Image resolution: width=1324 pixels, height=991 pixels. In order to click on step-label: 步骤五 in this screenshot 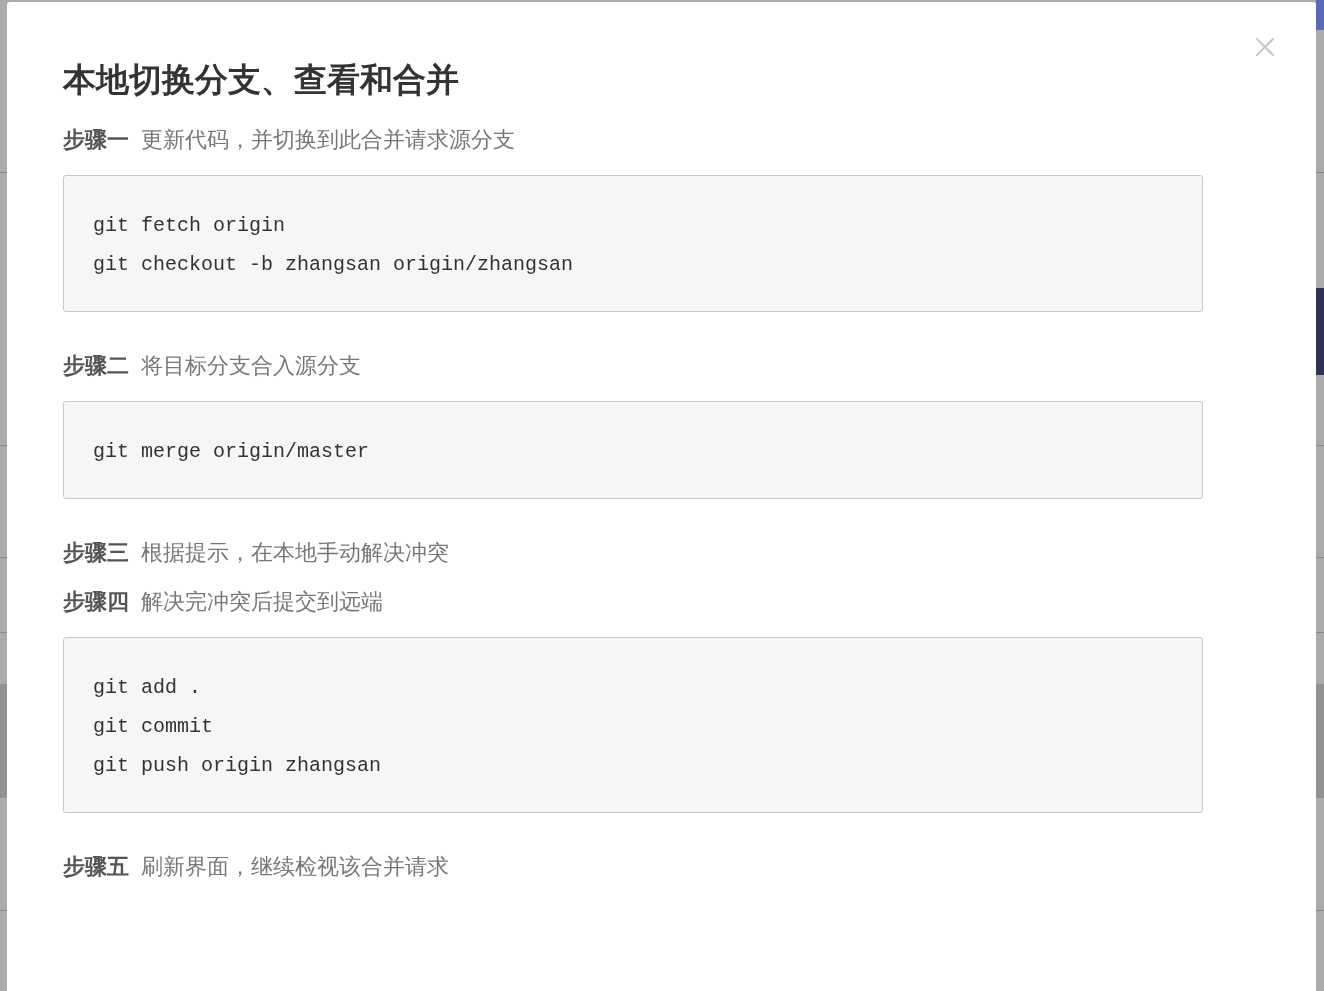, I will do `click(96, 867)`.